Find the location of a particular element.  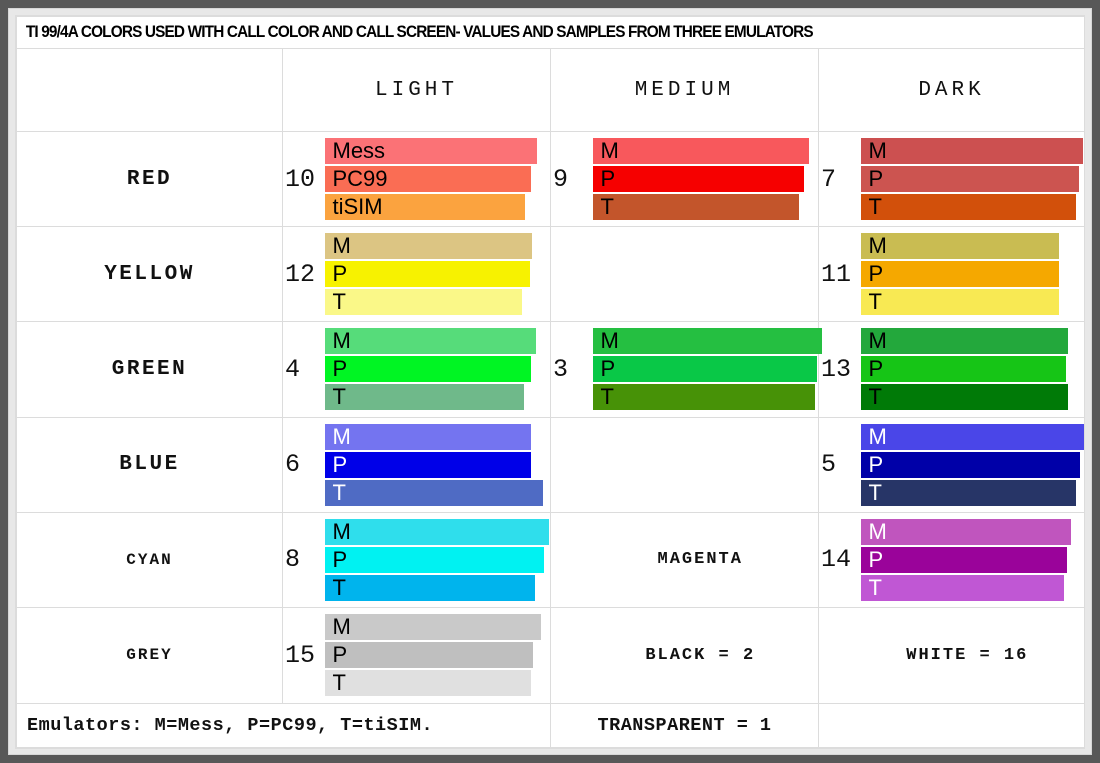

row-label-green: GREEN is located at coordinates (149, 369).